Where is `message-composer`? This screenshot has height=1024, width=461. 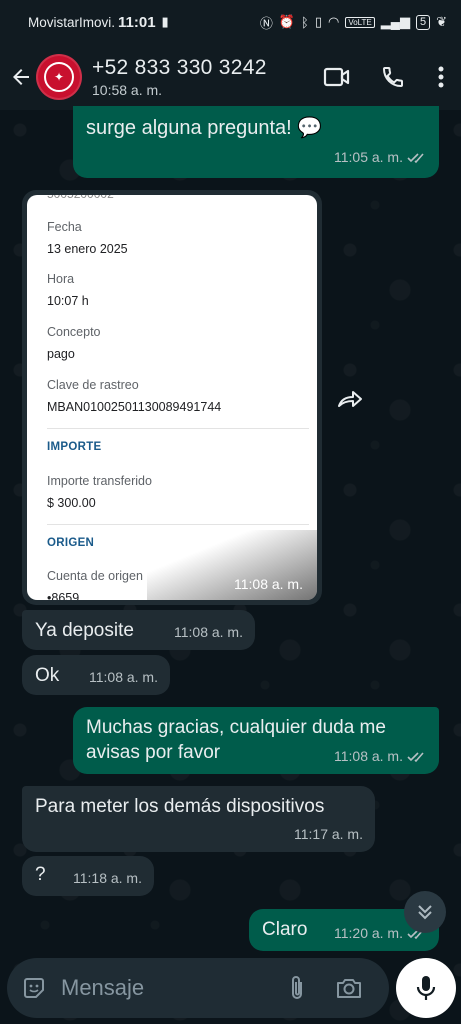
message-composer is located at coordinates (198, 988).